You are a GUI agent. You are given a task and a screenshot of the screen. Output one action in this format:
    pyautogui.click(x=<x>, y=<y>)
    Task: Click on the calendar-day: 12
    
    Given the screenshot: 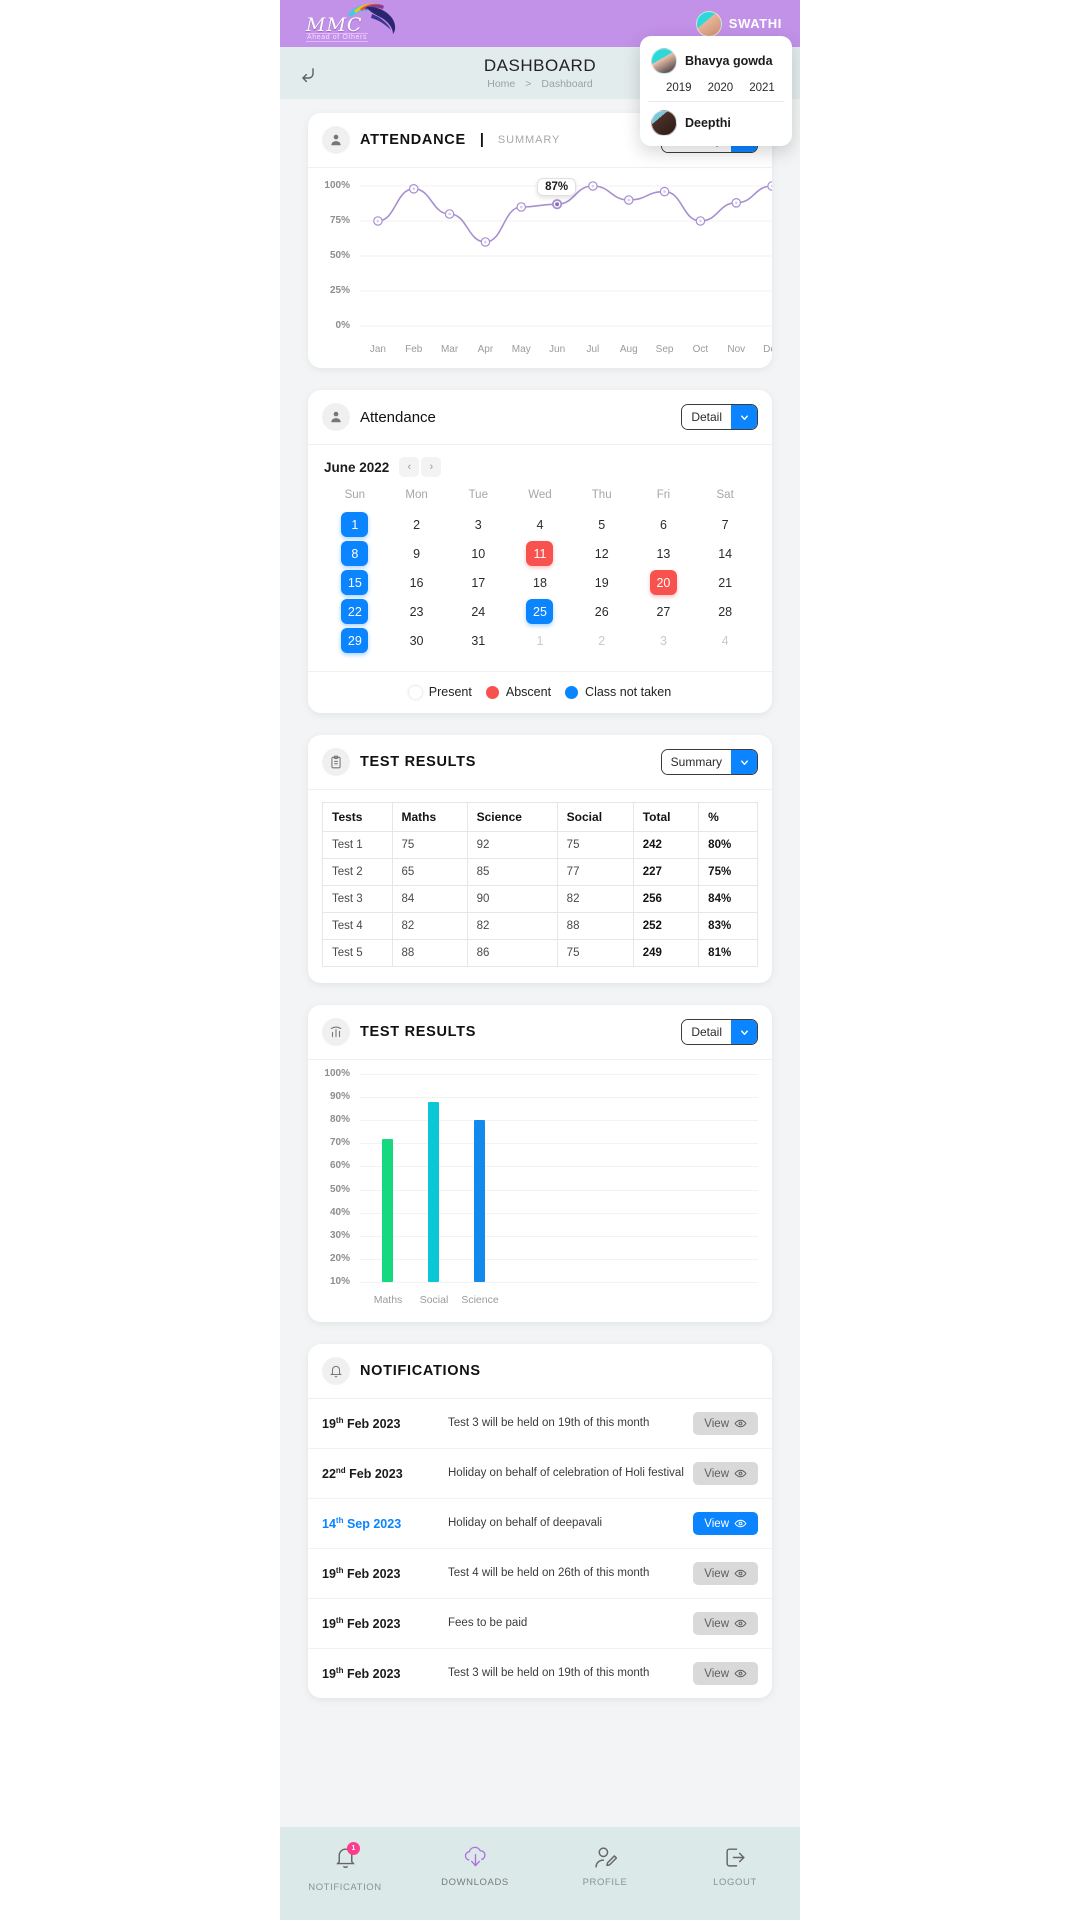 What is the action you would take?
    pyautogui.click(x=601, y=553)
    